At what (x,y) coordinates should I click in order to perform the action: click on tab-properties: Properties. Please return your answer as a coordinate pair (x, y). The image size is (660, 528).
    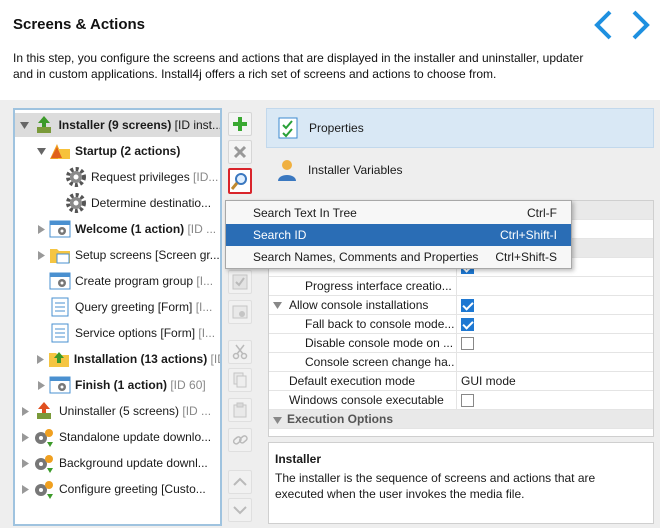
    Looking at the image, I should click on (460, 128).